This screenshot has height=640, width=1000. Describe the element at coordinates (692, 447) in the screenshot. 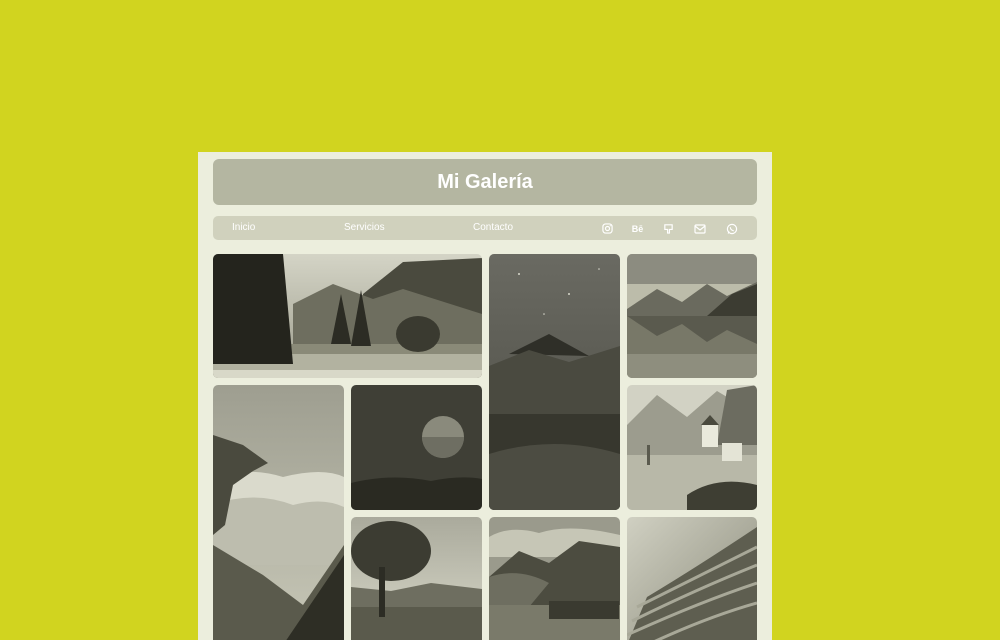

I see `gallery-image-village` at that location.